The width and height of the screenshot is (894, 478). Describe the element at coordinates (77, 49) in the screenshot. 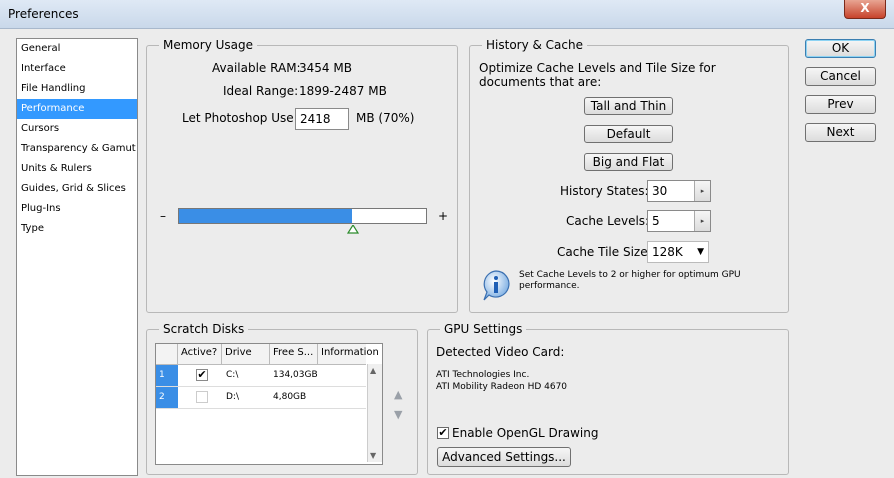

I see `nav-item-general: General` at that location.